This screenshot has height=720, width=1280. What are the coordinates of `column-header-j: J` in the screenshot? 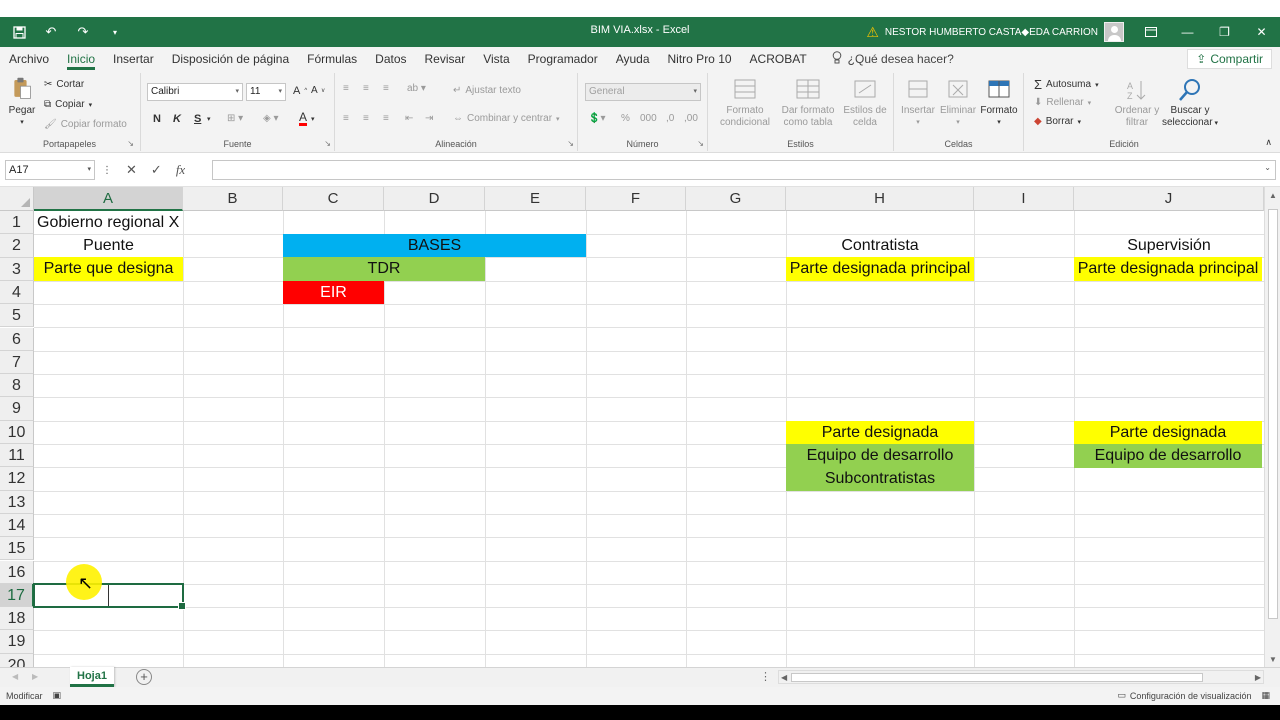 It's located at (1169, 199).